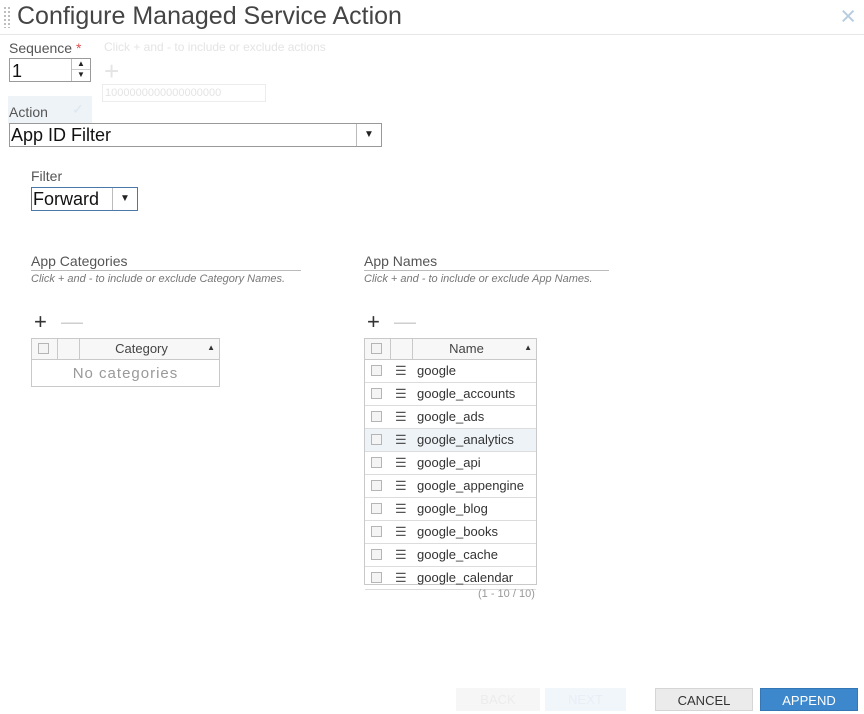 This screenshot has height=714, width=864. Describe the element at coordinates (470, 485) in the screenshot. I see `app-name-cell: google_appengine` at that location.